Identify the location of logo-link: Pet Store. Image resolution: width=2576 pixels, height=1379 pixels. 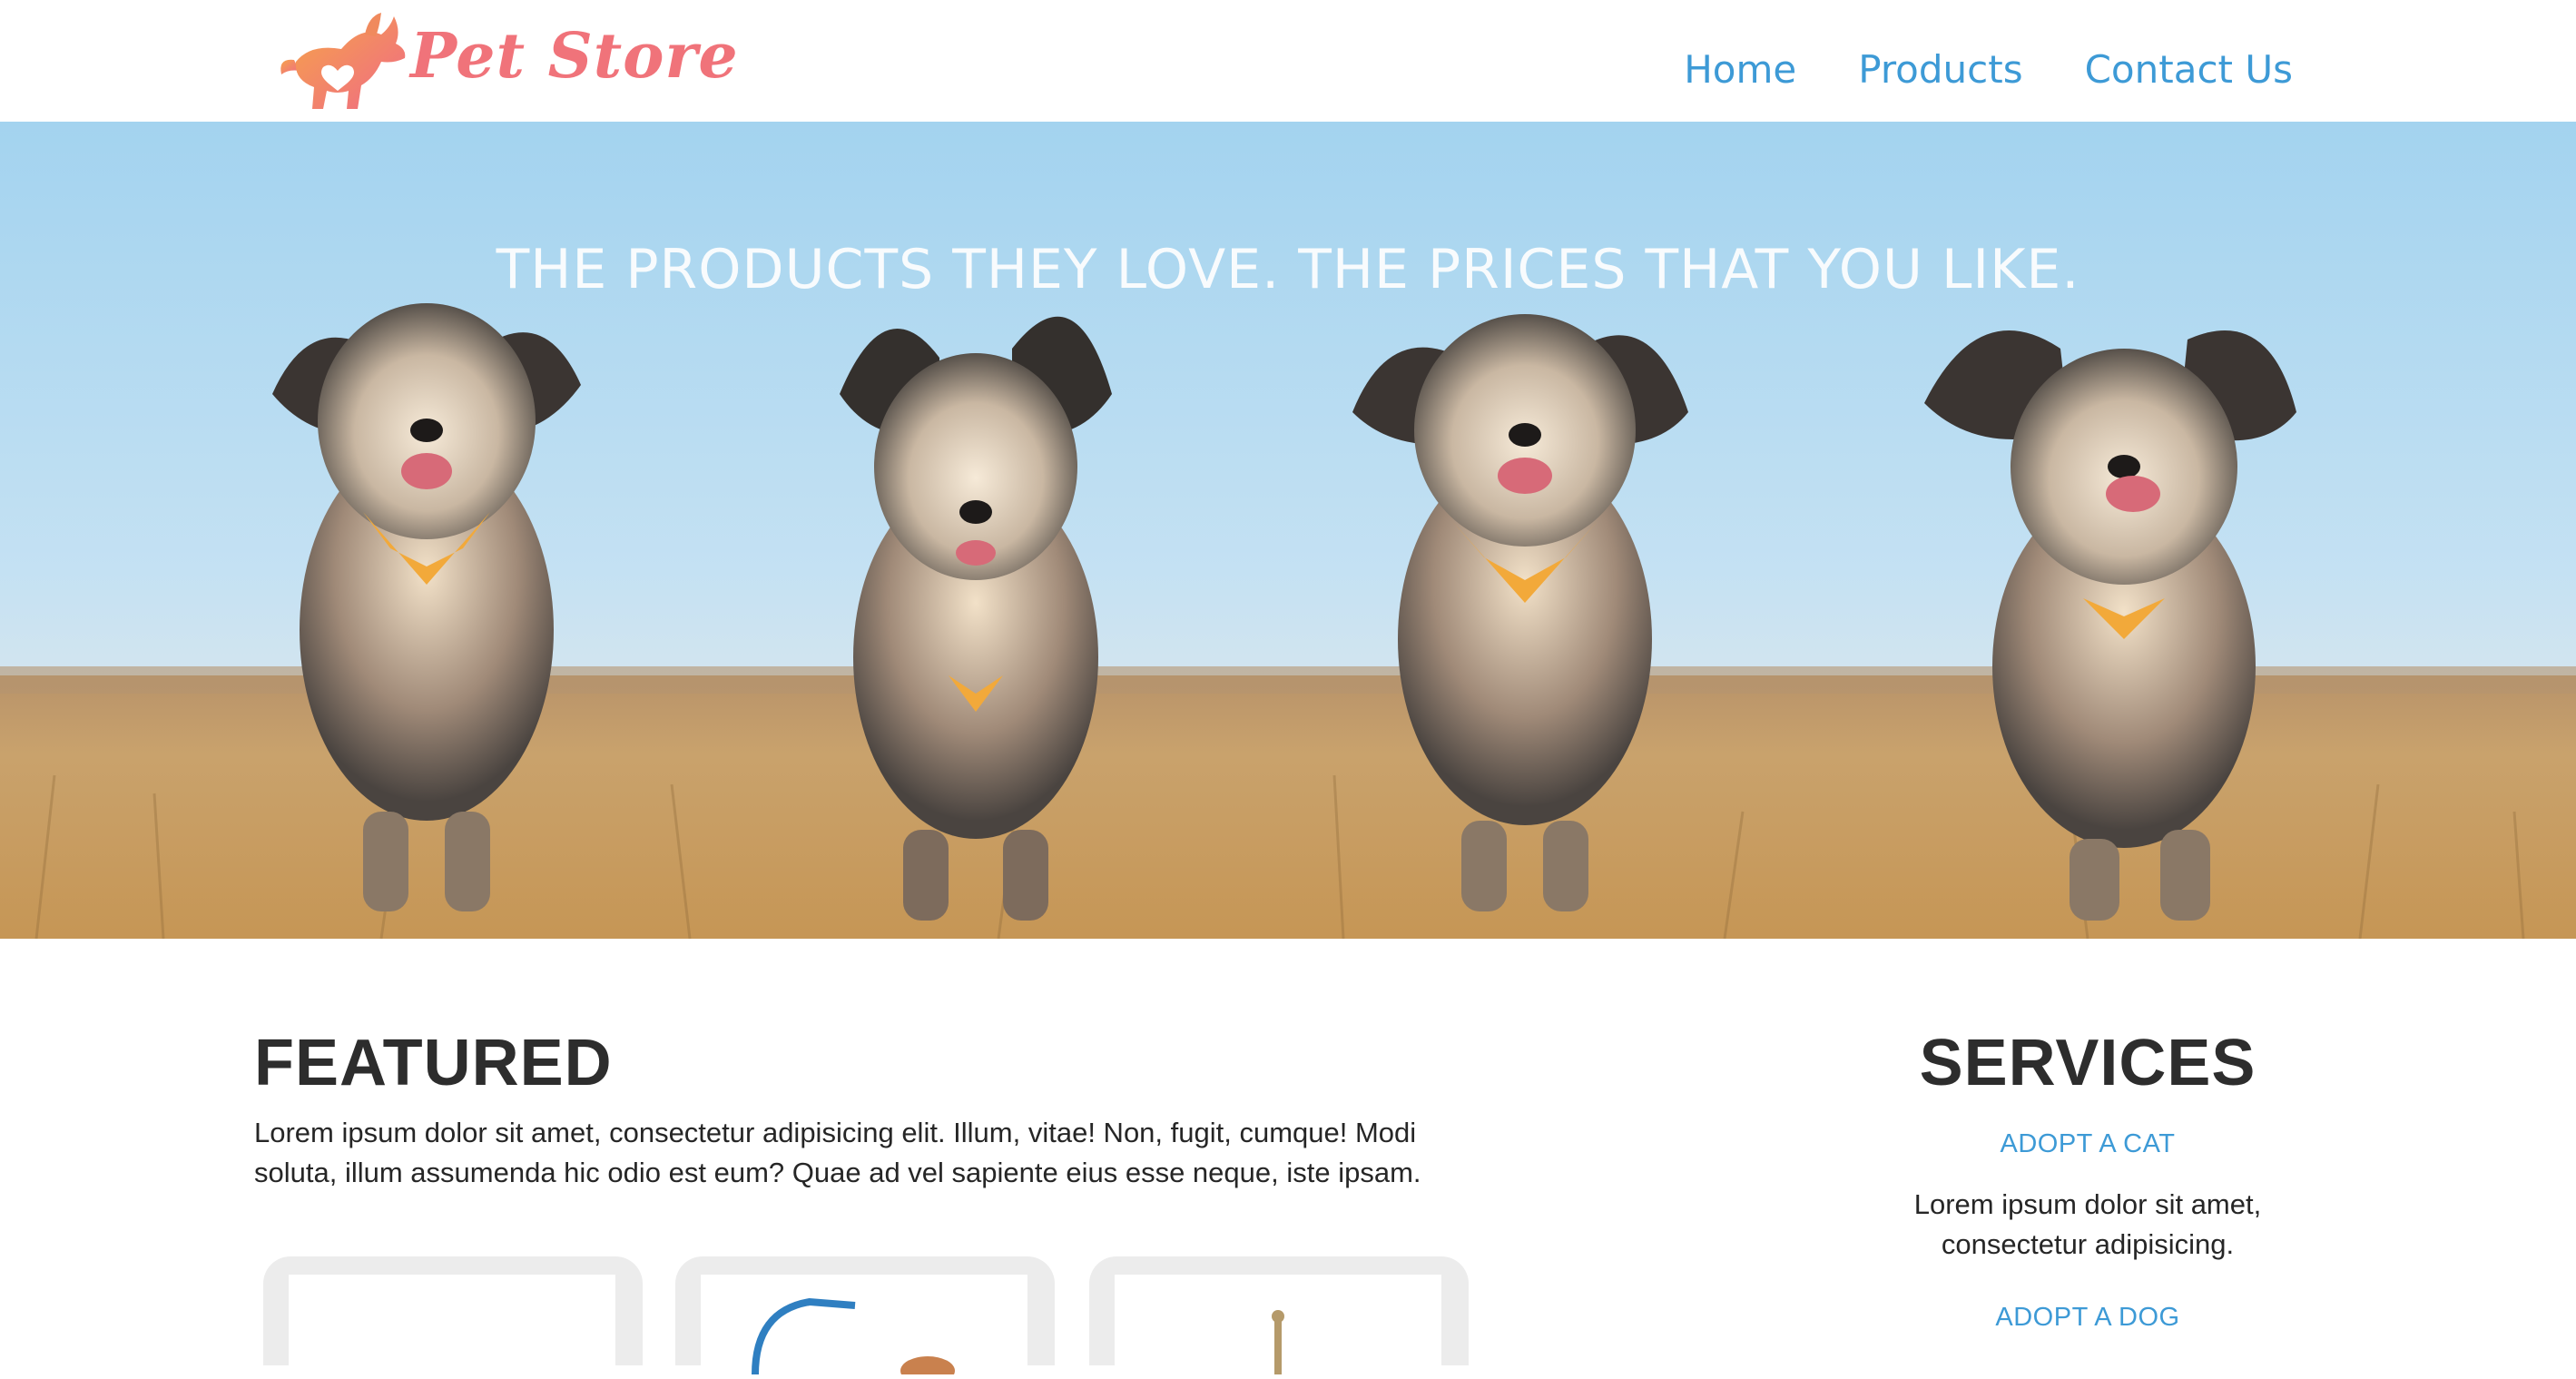
(506, 61).